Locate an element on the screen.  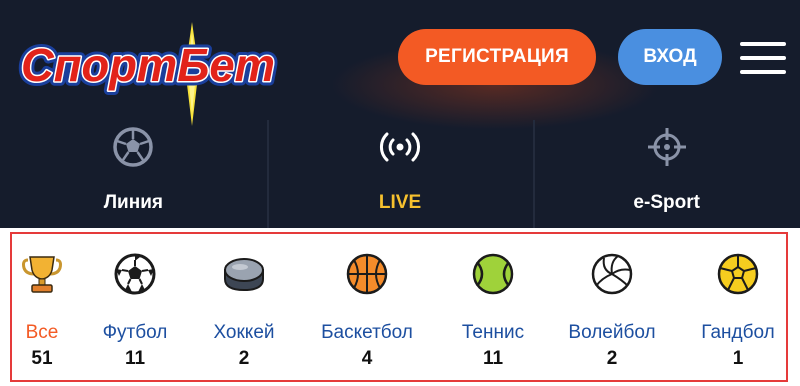
sport-item-basketball: Баскетбол 4 is located at coordinates (367, 307).